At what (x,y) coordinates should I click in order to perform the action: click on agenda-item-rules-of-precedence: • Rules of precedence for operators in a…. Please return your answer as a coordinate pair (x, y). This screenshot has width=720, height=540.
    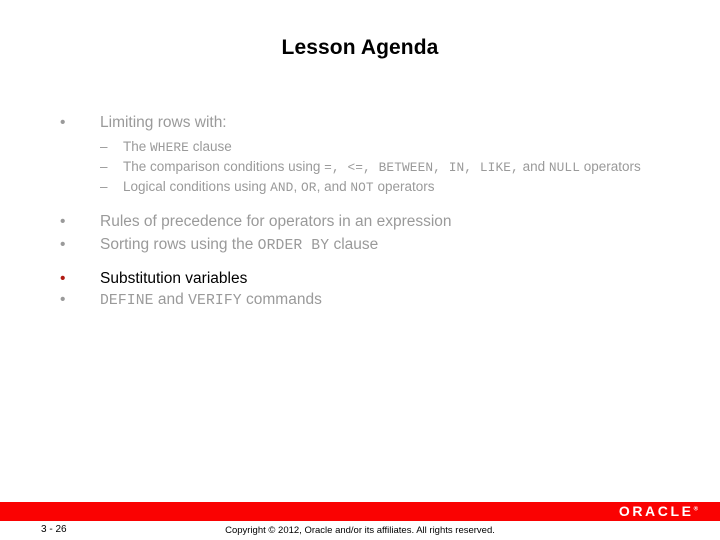
    Looking at the image, I should click on (374, 221).